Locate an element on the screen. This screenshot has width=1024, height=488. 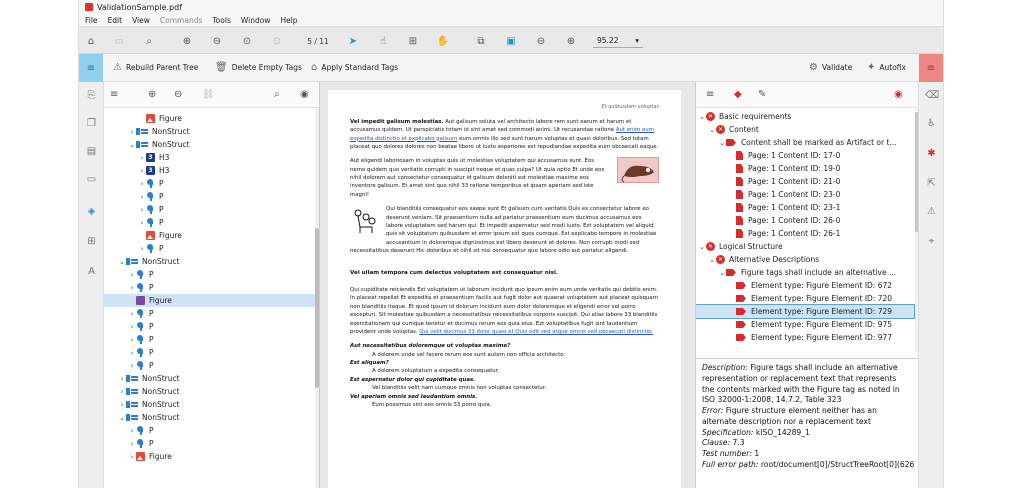
fit-width-icon: ▣ is located at coordinates (511, 41).